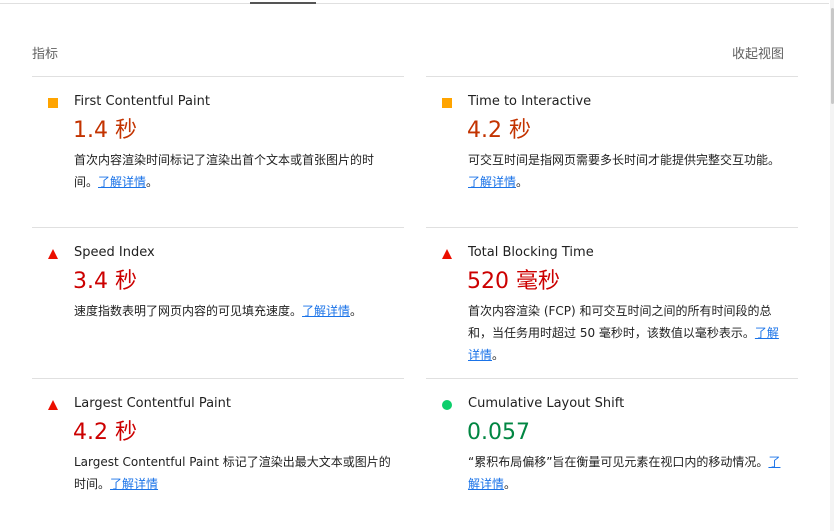 This screenshot has height=531, width=834. What do you see at coordinates (629, 473) in the screenshot?
I see `metric-description: “累积布局偏移”旨在衡量可见元素在视口内的移动情况。了解详情。` at bounding box center [629, 473].